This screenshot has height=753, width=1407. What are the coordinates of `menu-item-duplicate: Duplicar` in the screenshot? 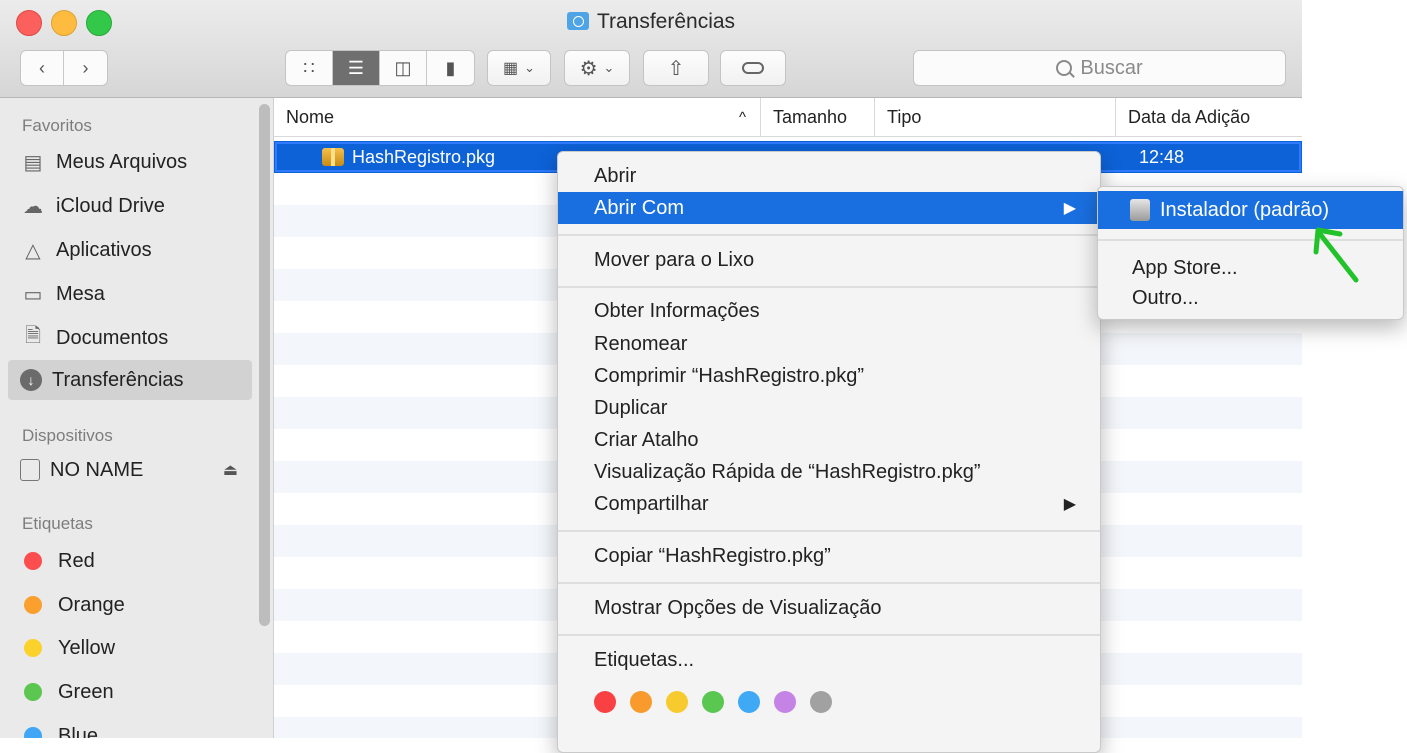 It's located at (829, 408).